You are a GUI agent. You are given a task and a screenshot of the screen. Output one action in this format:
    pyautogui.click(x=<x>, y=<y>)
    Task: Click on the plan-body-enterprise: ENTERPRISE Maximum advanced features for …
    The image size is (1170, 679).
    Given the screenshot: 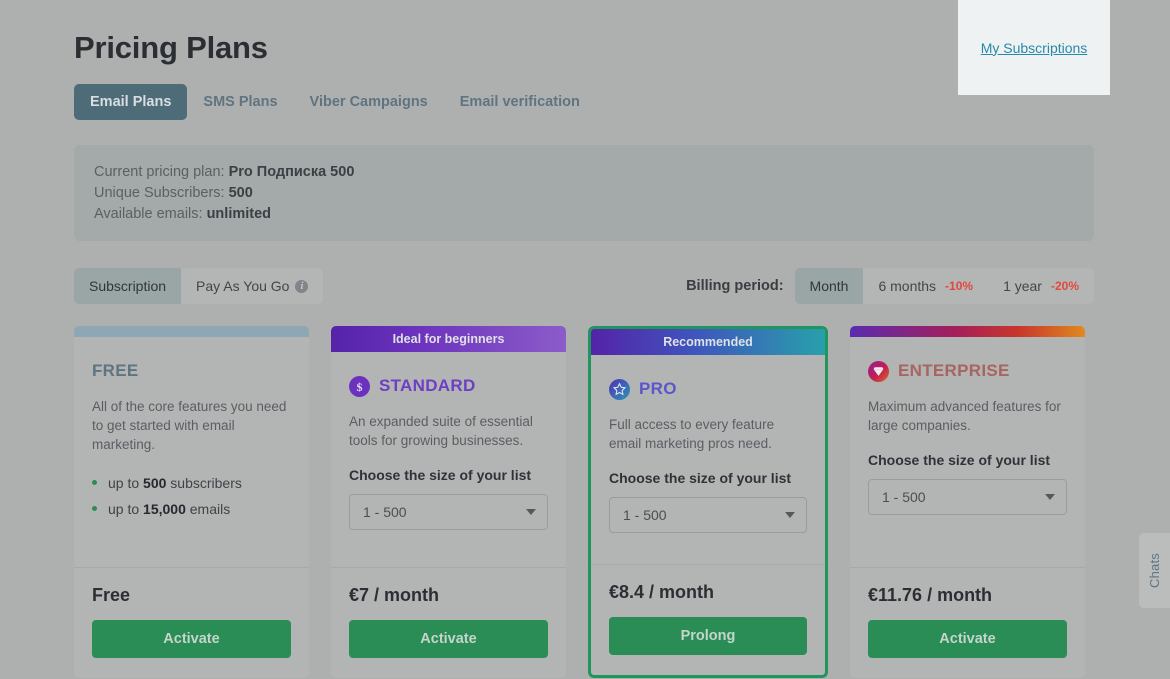 What is the action you would take?
    pyautogui.click(x=967, y=452)
    